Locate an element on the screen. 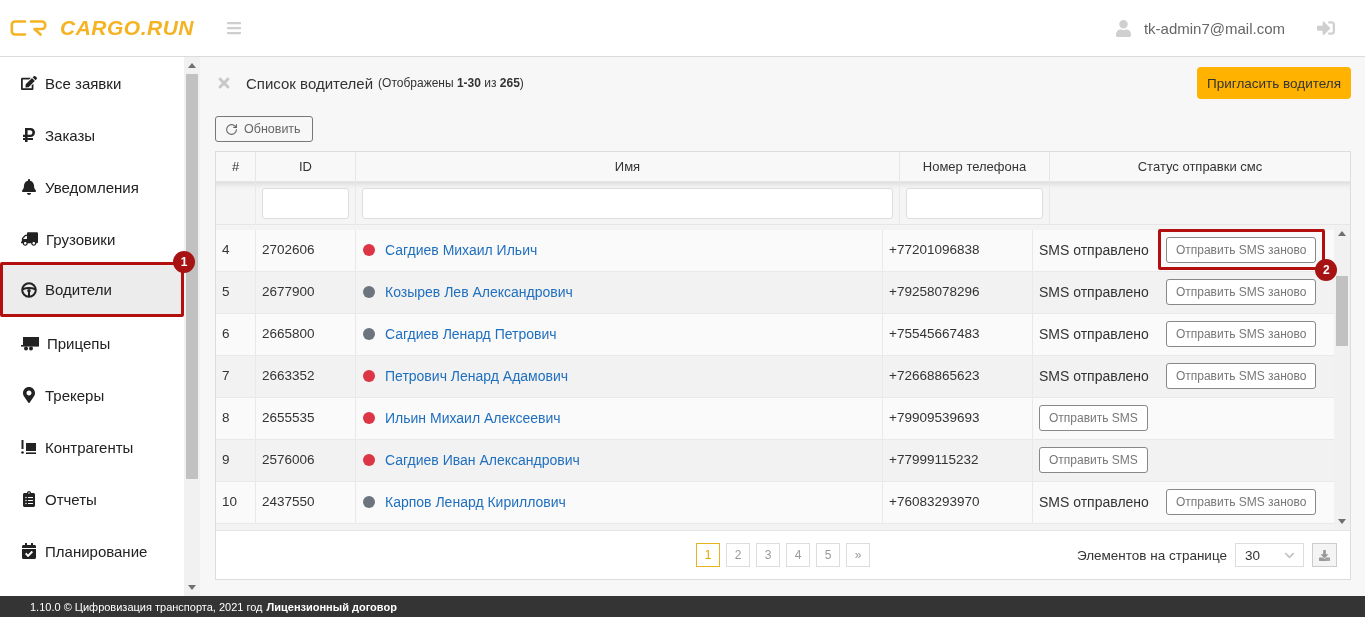 This screenshot has height=617, width=1365. page-button: » is located at coordinates (858, 555).